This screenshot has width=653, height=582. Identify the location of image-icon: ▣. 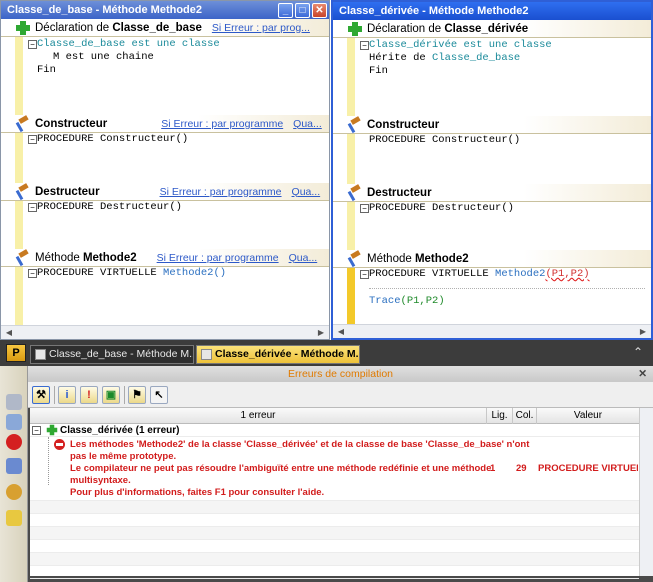
(111, 395).